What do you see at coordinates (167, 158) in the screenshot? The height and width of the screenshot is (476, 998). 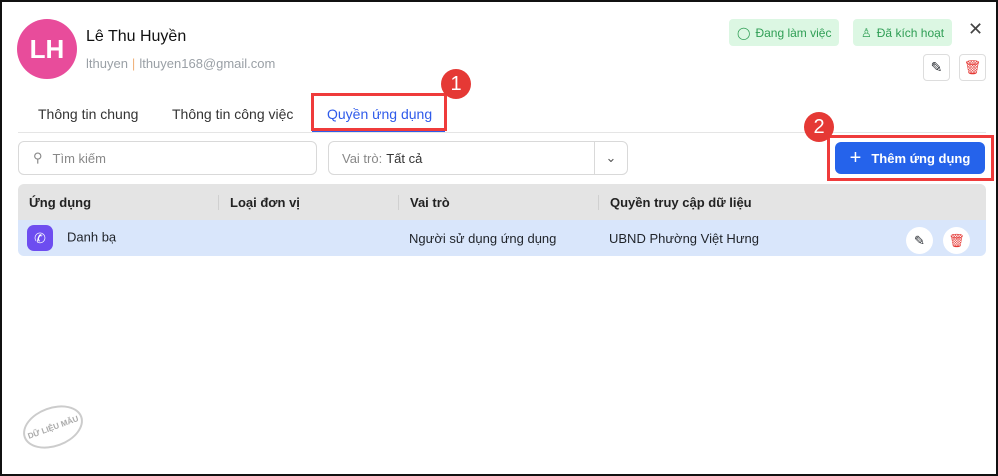 I see `search-input: ⚲ Tìm kiếm` at bounding box center [167, 158].